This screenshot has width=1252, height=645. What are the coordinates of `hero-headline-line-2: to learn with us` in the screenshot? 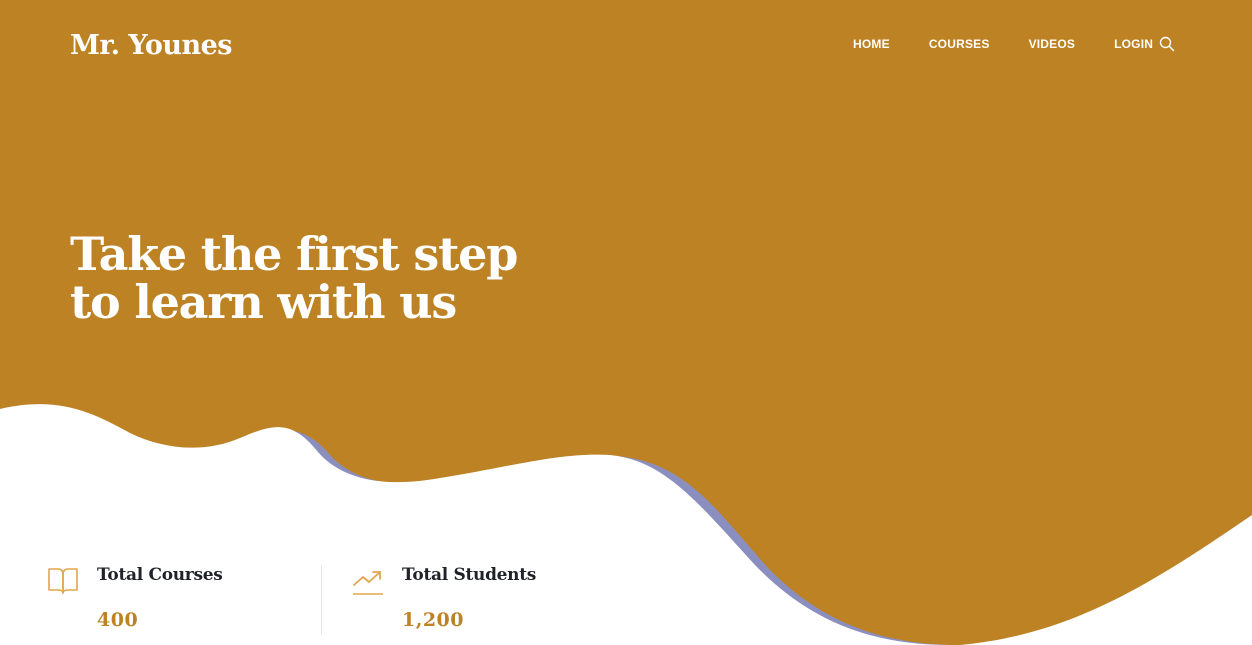 It's located at (263, 302).